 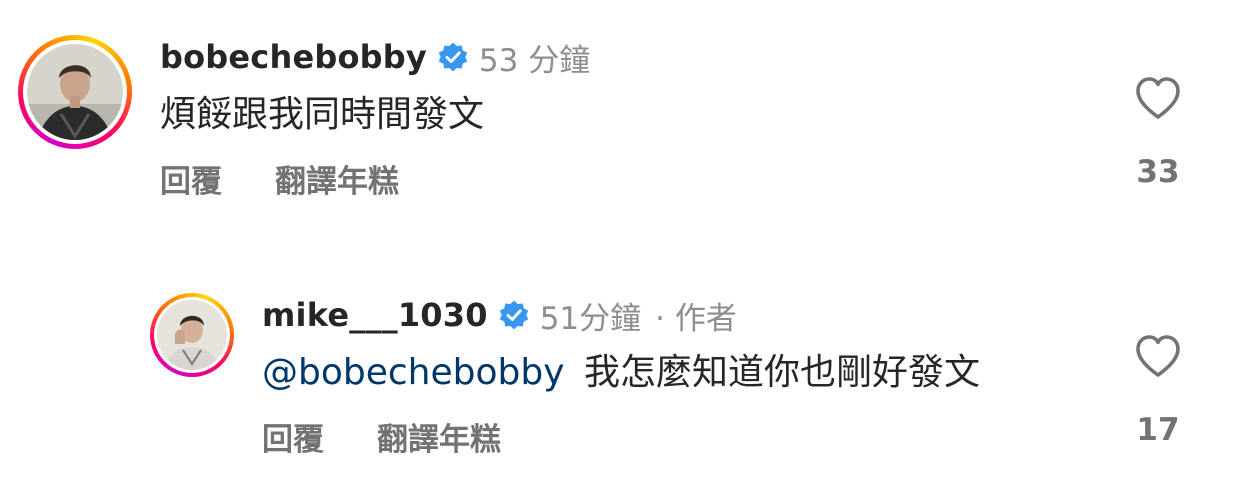 What do you see at coordinates (781, 372) in the screenshot?
I see `comment-text: 我怎麼知道你也剛好發文` at bounding box center [781, 372].